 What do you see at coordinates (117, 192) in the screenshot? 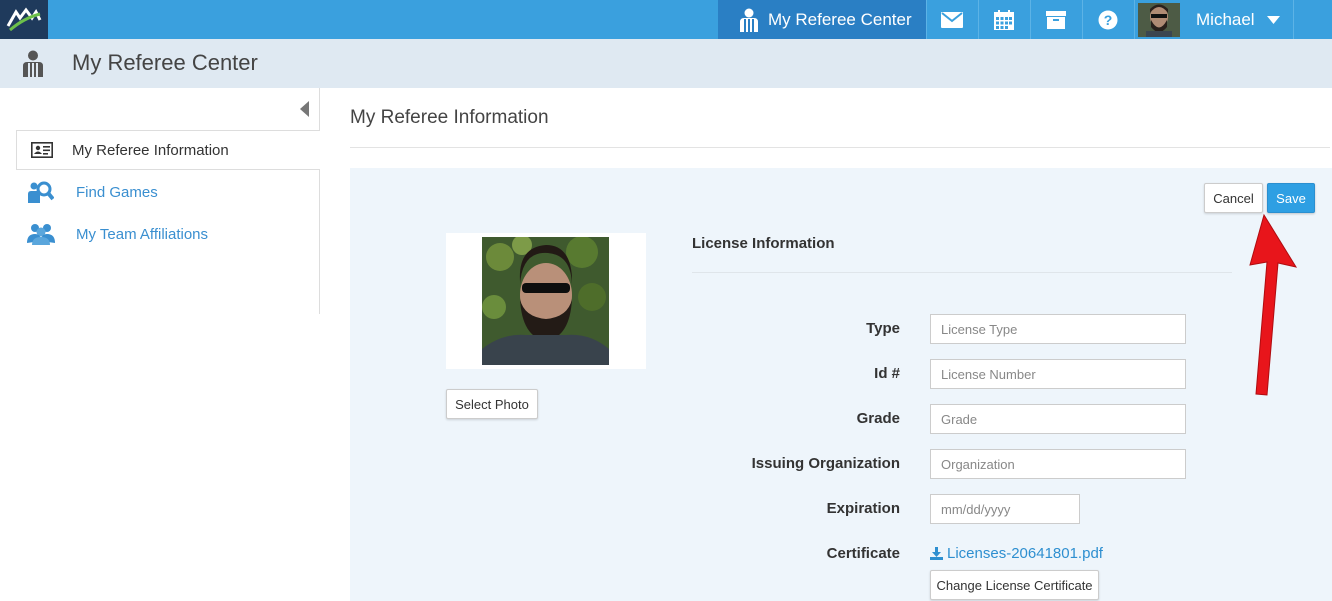
I see `sidebar-item-label: Find Games` at bounding box center [117, 192].